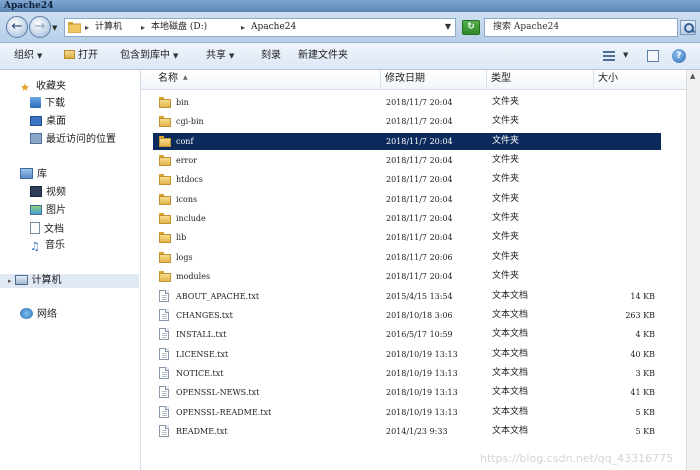 This screenshot has width=700, height=470. What do you see at coordinates (21, 280) in the screenshot?
I see `computer-icon` at bounding box center [21, 280].